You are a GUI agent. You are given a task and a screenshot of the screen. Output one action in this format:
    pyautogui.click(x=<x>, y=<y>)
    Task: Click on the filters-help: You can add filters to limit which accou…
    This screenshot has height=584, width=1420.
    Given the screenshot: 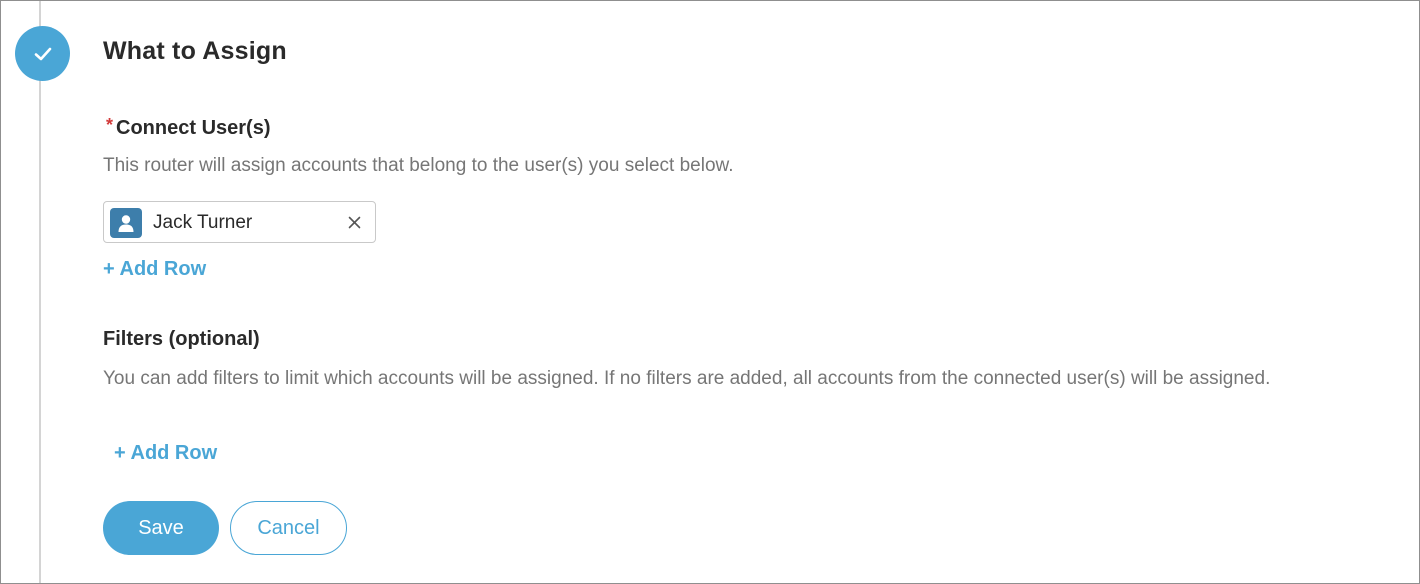 What is the action you would take?
    pyautogui.click(x=687, y=378)
    